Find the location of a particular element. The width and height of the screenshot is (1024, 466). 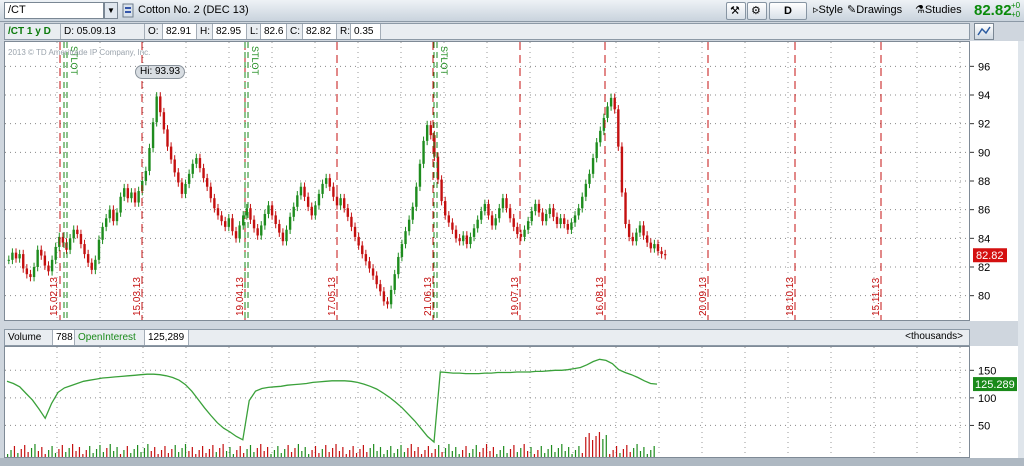

range-value: 0.35 is located at coordinates (366, 31).